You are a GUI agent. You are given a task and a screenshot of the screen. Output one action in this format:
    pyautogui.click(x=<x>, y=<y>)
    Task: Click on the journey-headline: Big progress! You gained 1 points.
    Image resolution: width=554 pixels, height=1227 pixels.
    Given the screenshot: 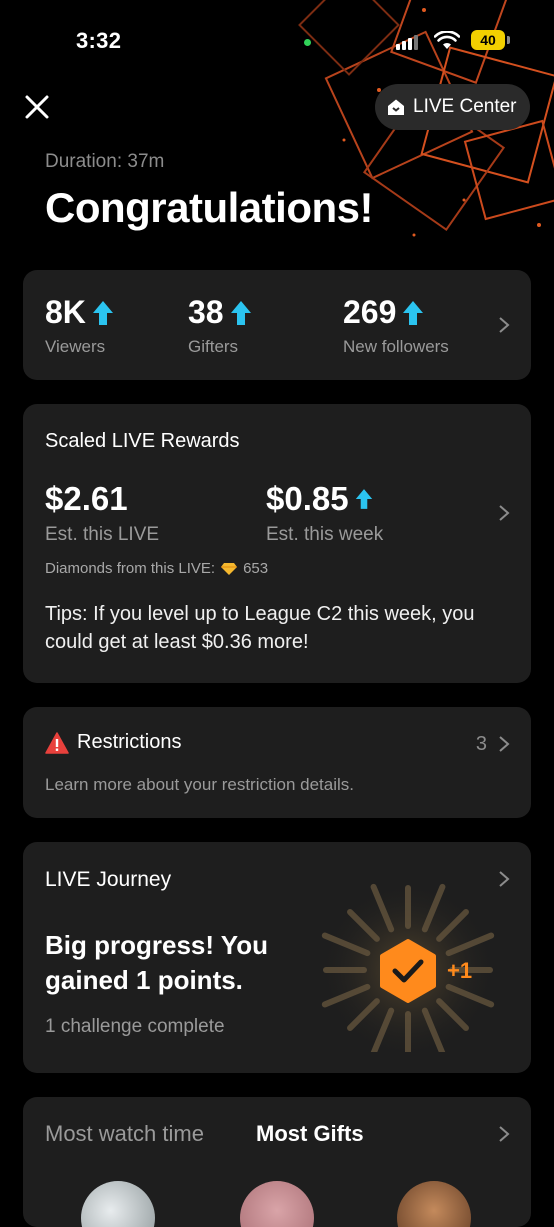 What is the action you would take?
    pyautogui.click(x=156, y=962)
    